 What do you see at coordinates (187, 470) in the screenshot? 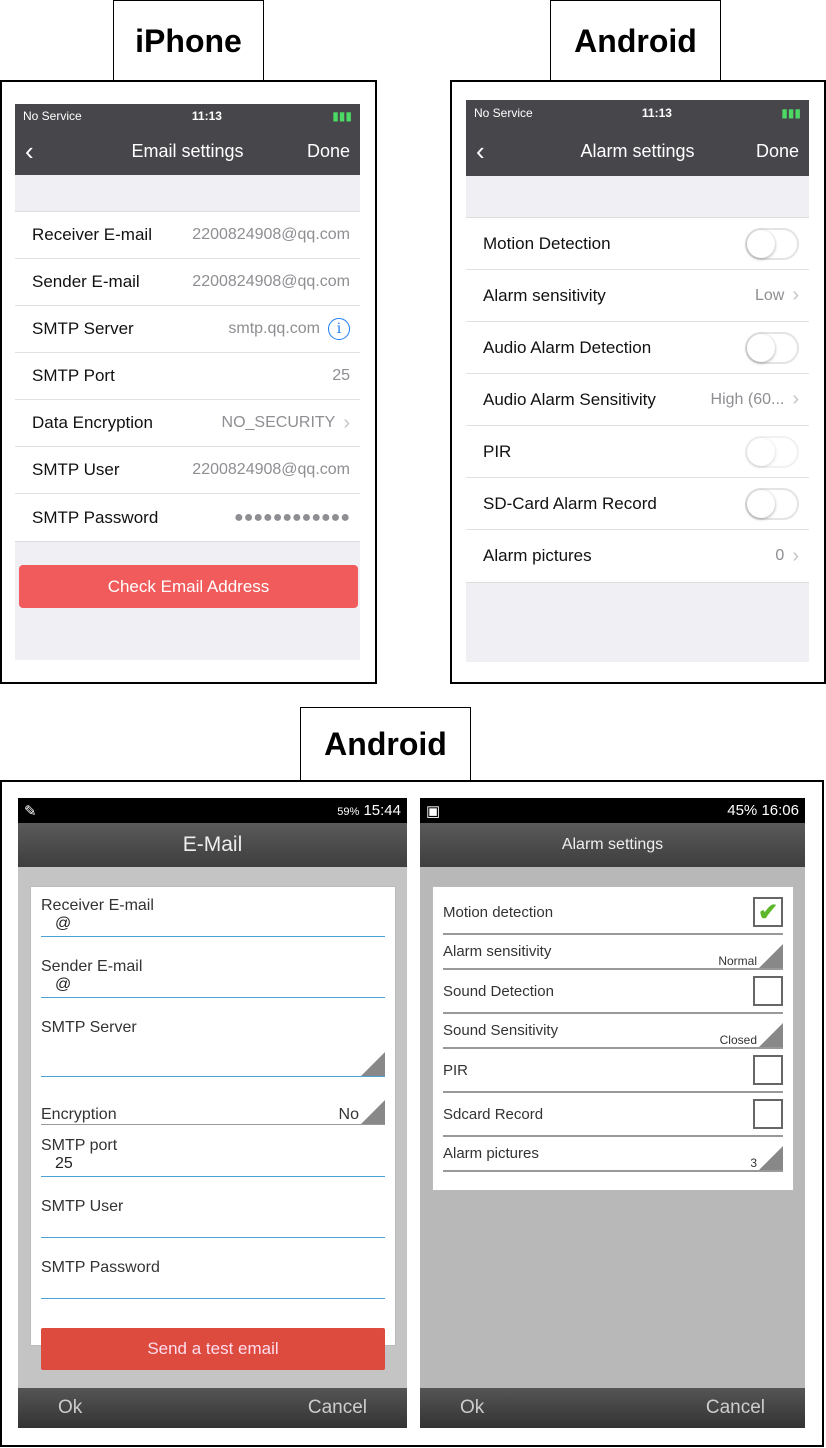
I see `settings-row: SMTP User 2200824908@qq.com` at bounding box center [187, 470].